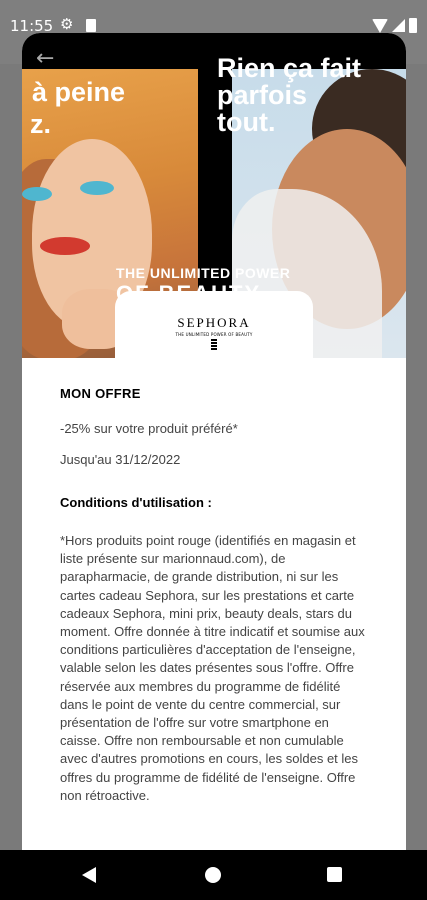 This screenshot has width=427, height=900. I want to click on brand-logo-subtitle: THE UNLIMITED POWER OF BEAUTY, so click(214, 334).